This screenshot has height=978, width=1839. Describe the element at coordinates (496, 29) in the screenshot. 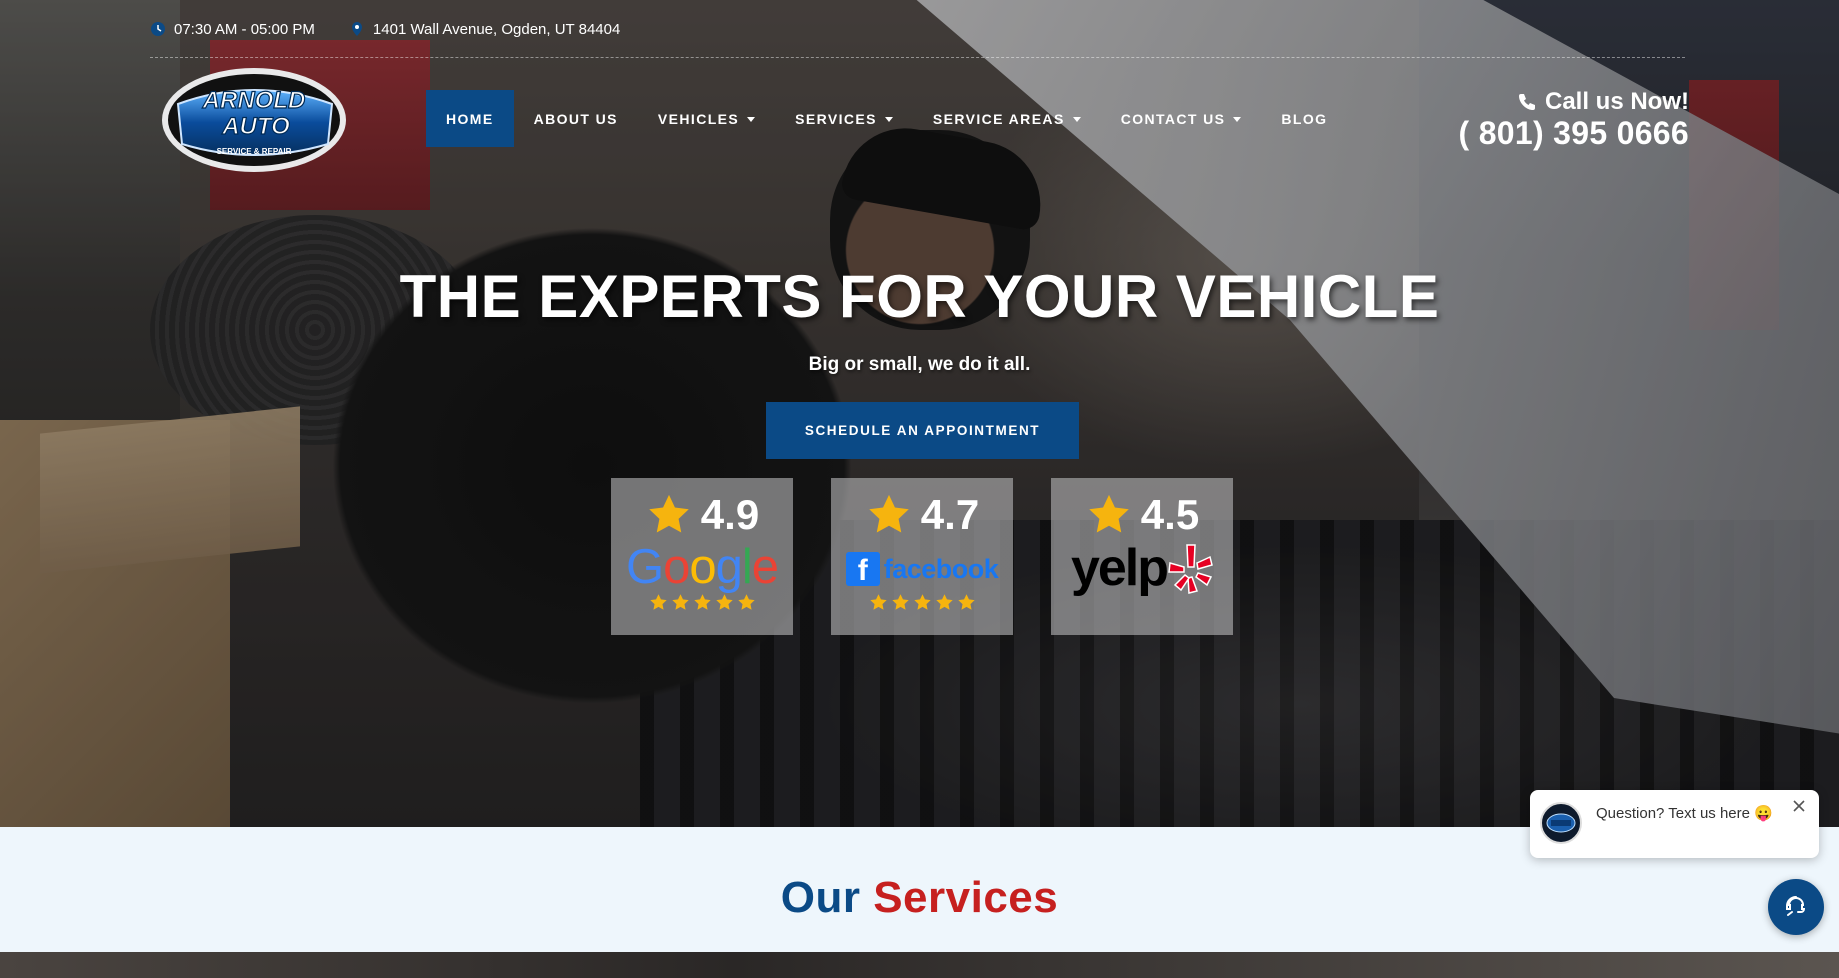

I see `address-text: 1401 Wall Avenue, Ogden, UT 84404` at that location.